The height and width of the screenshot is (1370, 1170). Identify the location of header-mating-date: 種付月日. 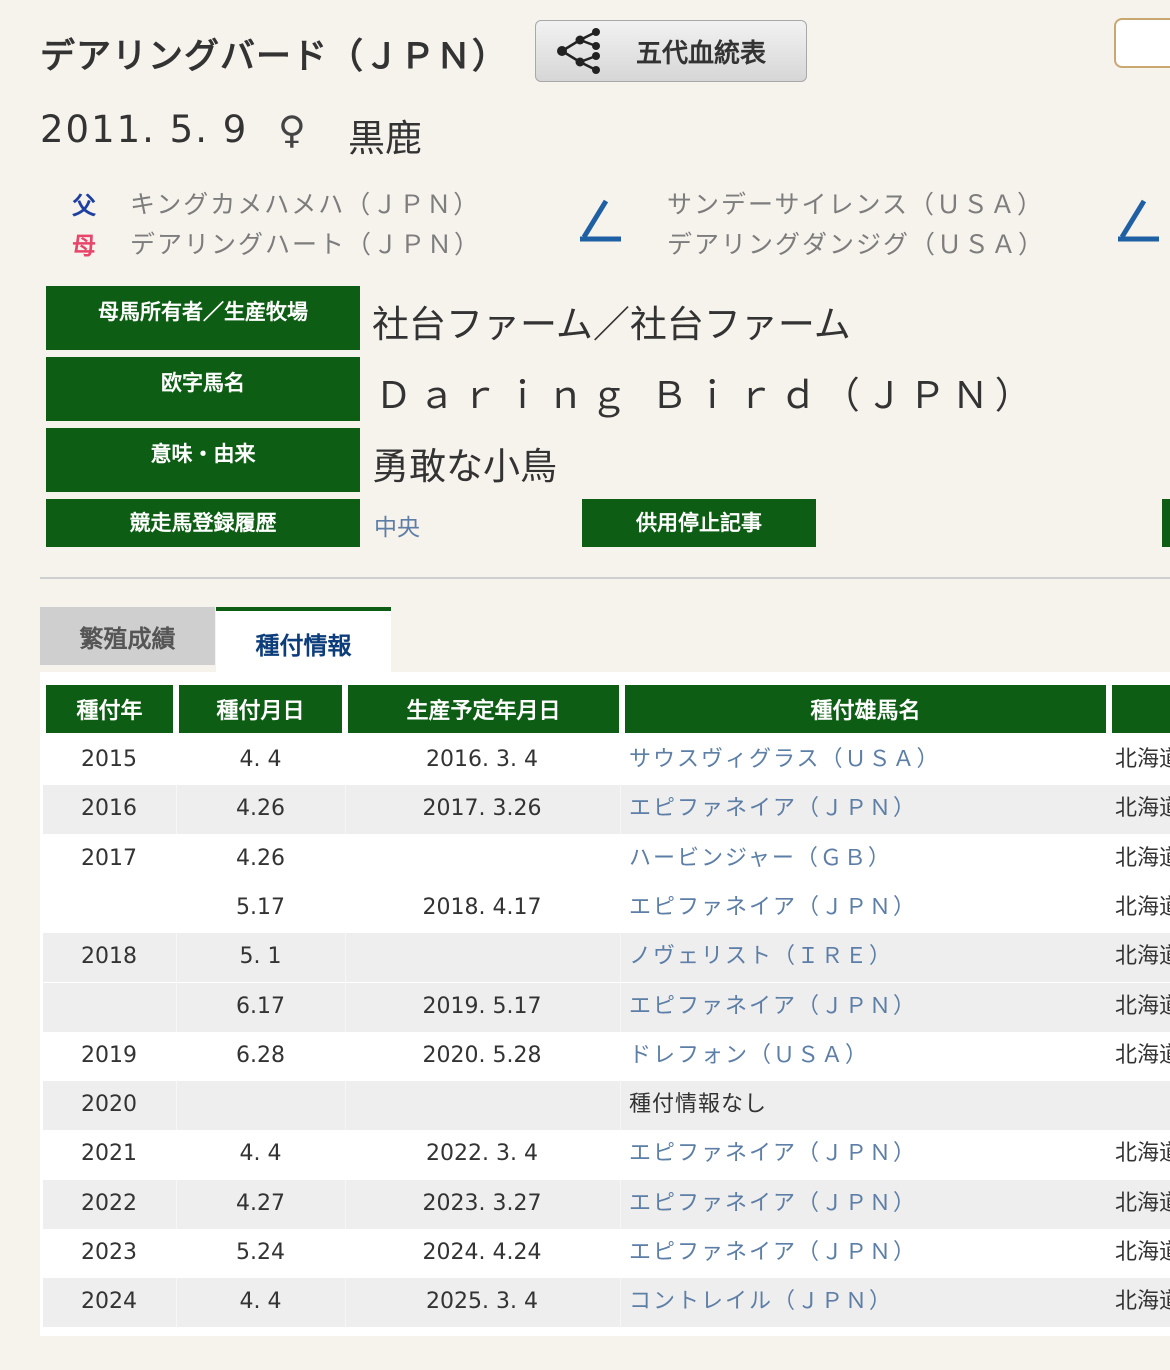
(260, 709).